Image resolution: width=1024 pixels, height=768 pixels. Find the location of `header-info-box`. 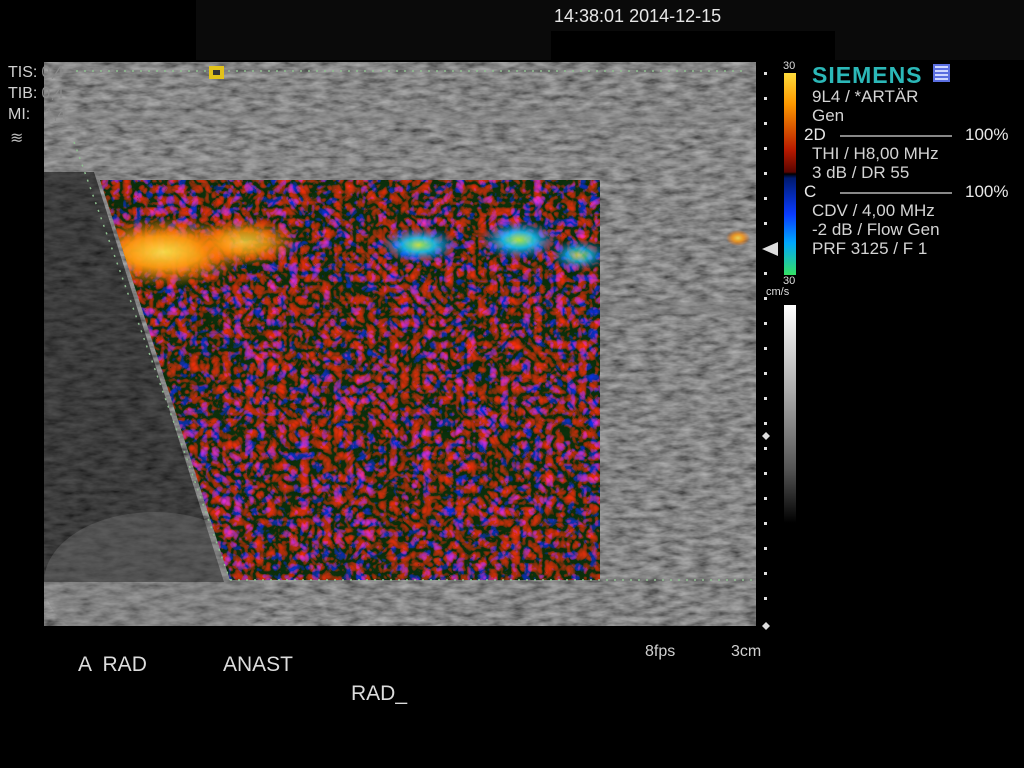

header-info-box is located at coordinates (693, 45).